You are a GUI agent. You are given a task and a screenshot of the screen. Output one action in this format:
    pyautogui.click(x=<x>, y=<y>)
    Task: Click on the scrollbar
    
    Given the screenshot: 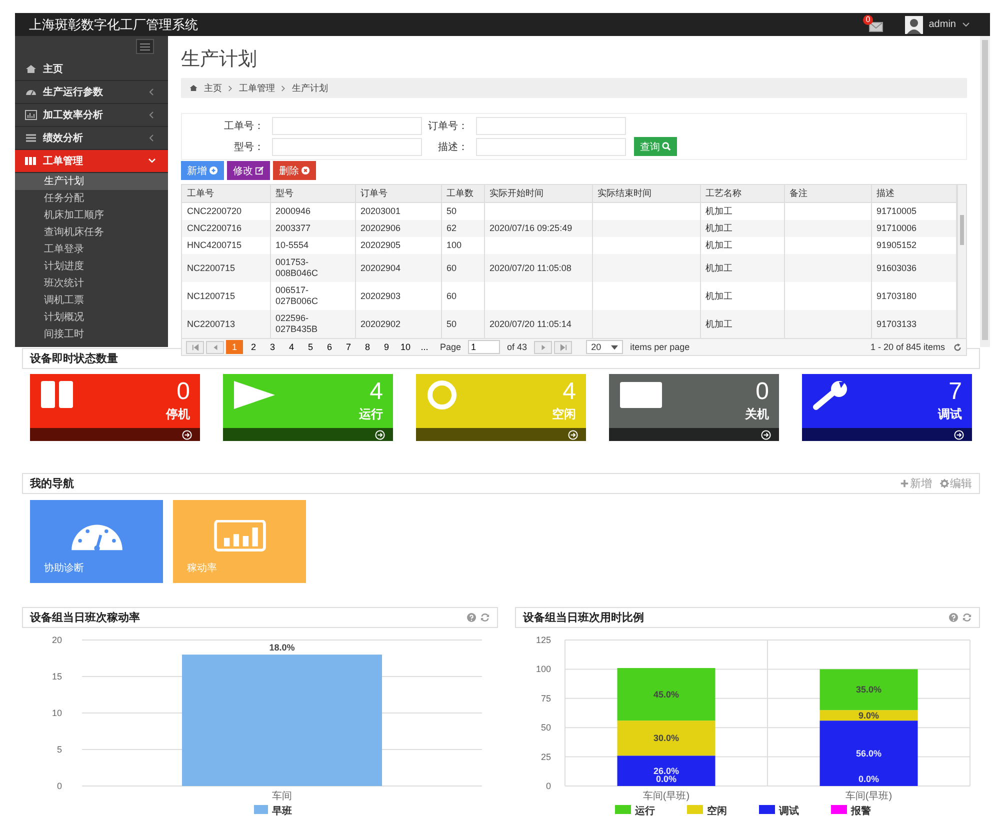 What is the action you would take?
    pyautogui.click(x=985, y=191)
    